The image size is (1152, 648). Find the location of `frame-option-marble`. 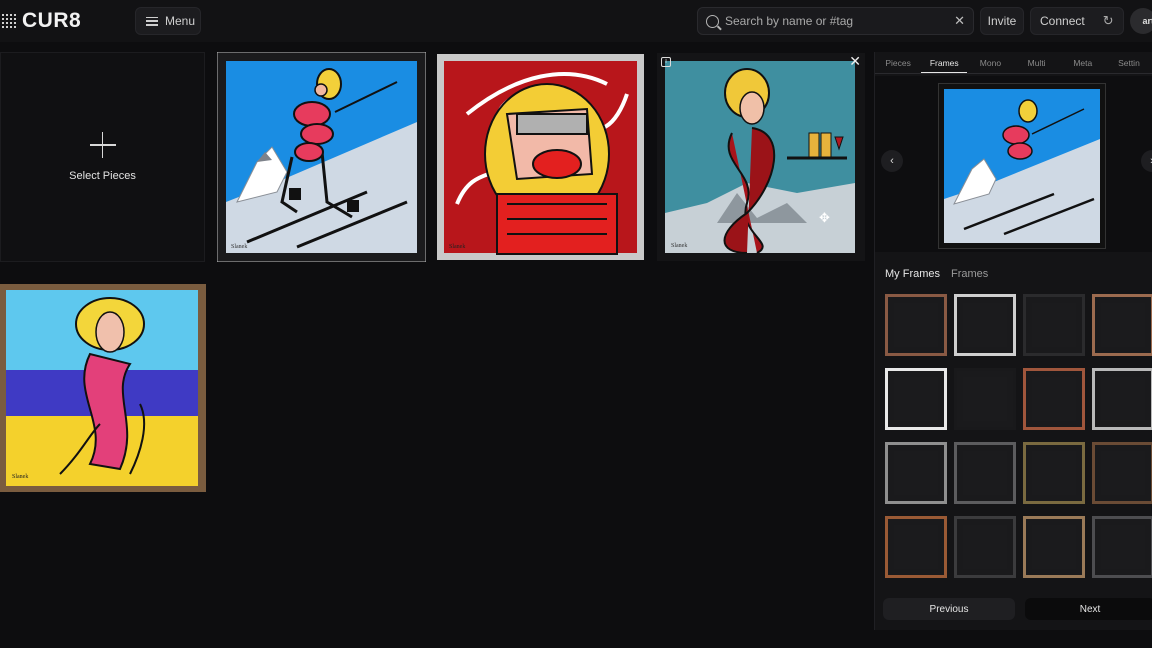

frame-option-marble is located at coordinates (916, 473).